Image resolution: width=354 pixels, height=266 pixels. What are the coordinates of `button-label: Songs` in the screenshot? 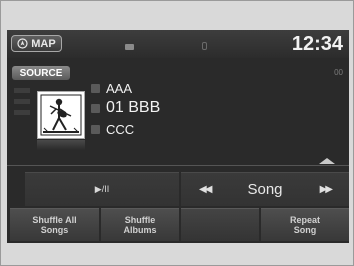 It's located at (54, 230).